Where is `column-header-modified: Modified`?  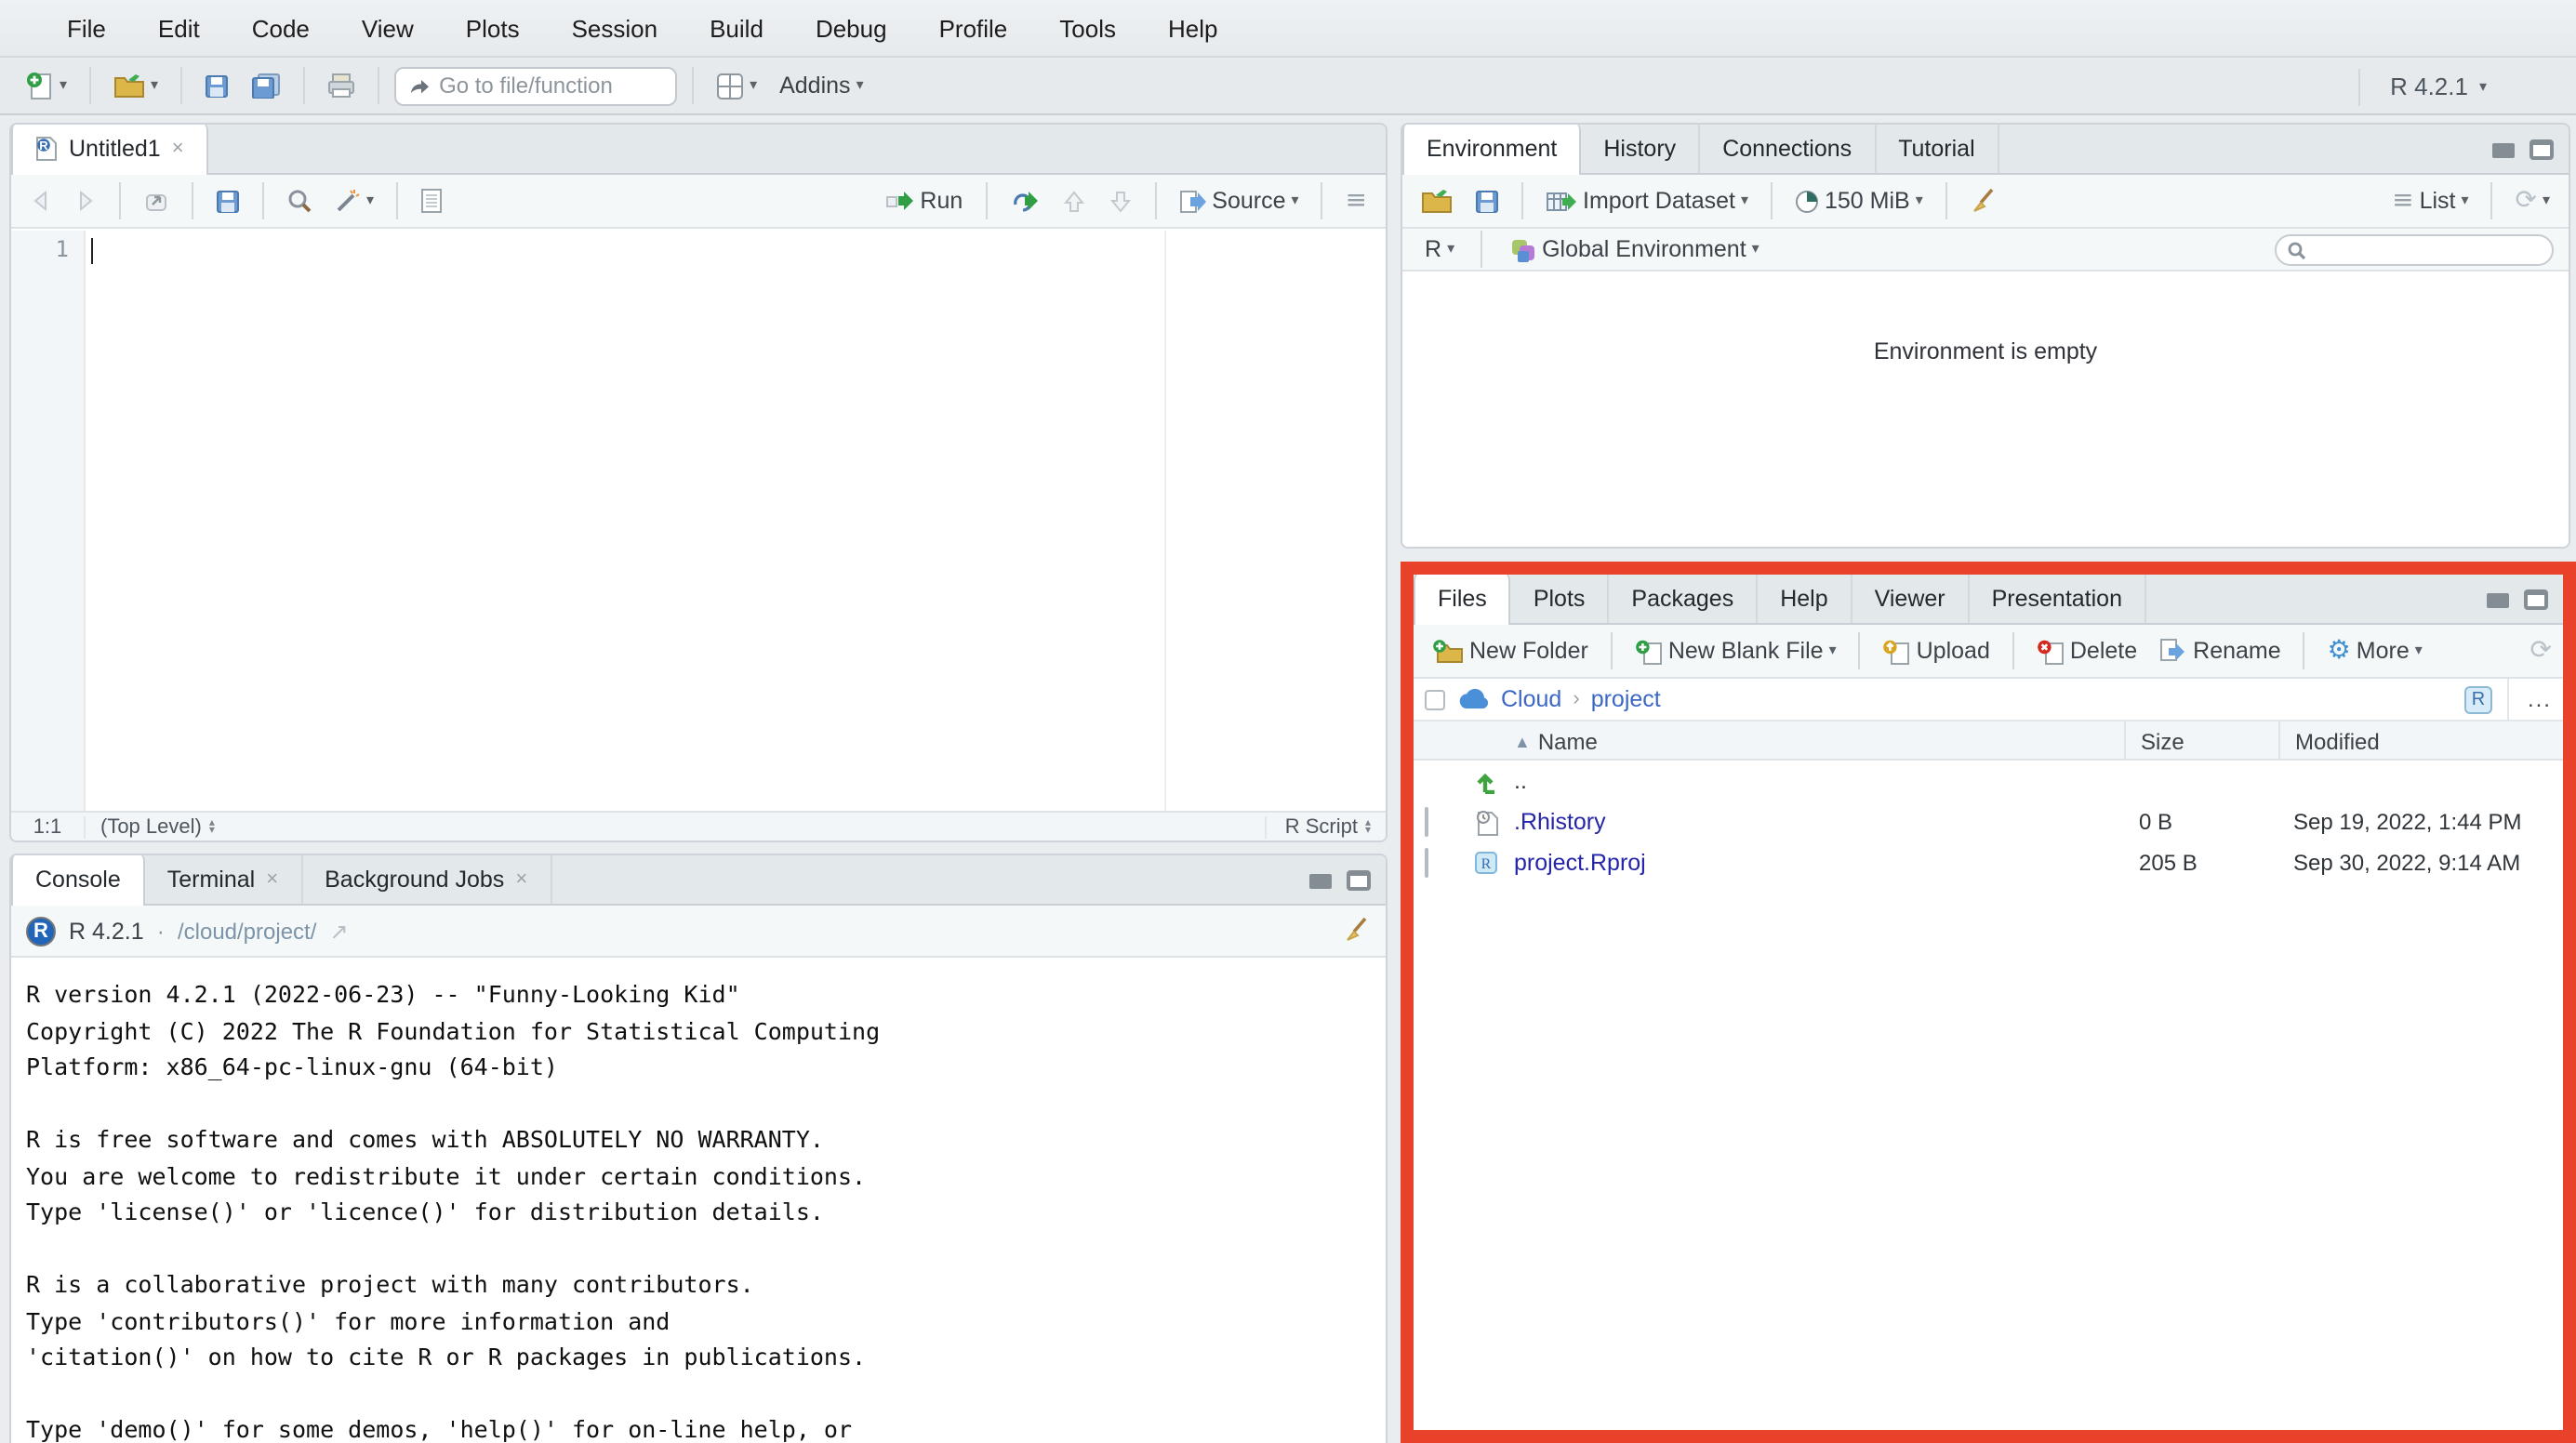
column-header-modified: Modified is located at coordinates (2420, 741).